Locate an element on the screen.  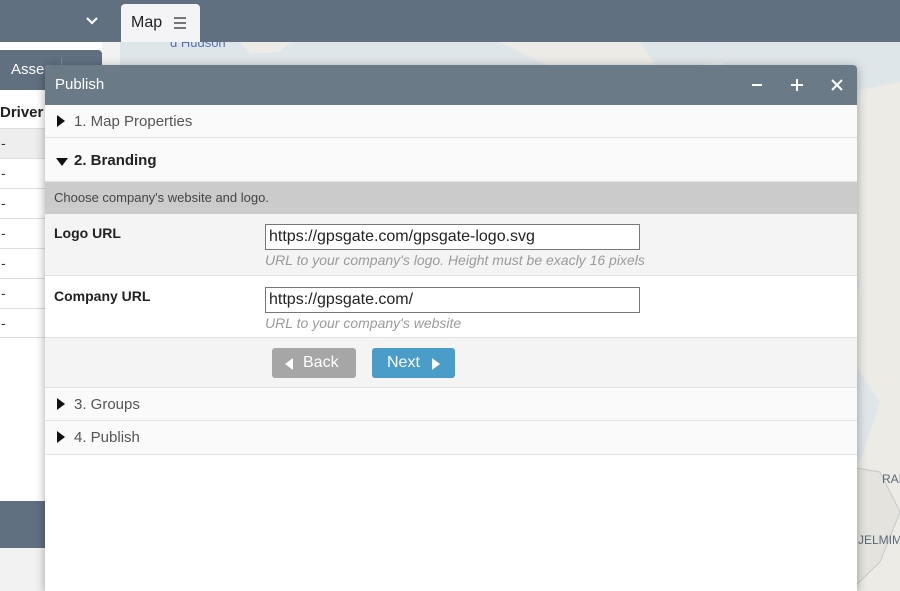
section-label: 4. Publish is located at coordinates (107, 437).